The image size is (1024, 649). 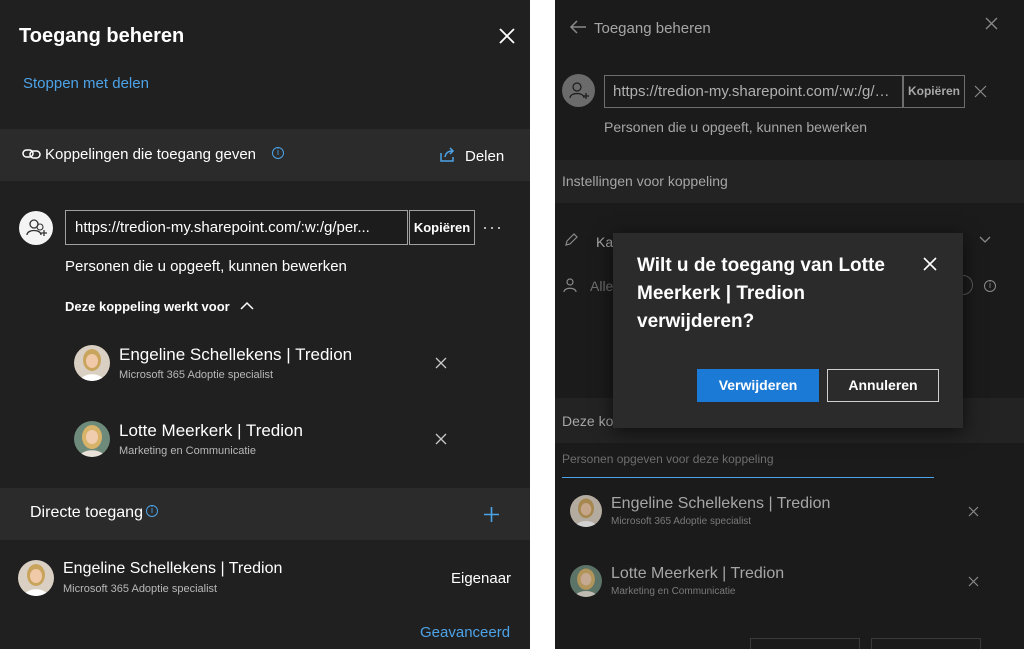 What do you see at coordinates (491, 514) in the screenshot?
I see `plus-icon` at bounding box center [491, 514].